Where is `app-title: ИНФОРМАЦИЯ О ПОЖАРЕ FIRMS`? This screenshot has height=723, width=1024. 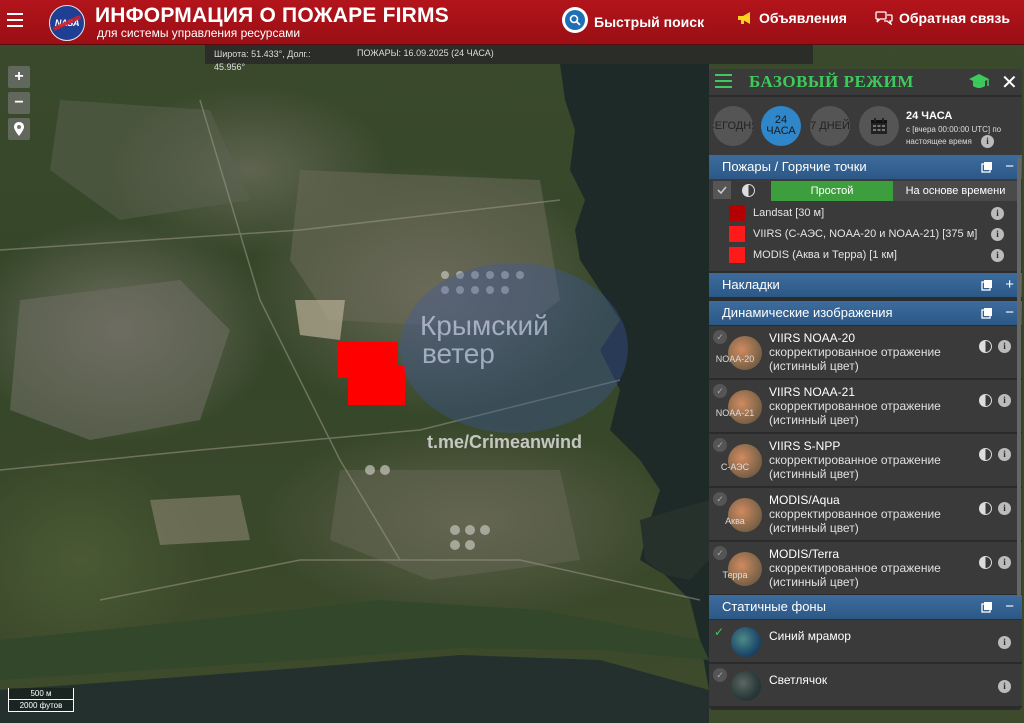 app-title: ИНФОРМАЦИЯ О ПОЖАРЕ FIRMS is located at coordinates (272, 15).